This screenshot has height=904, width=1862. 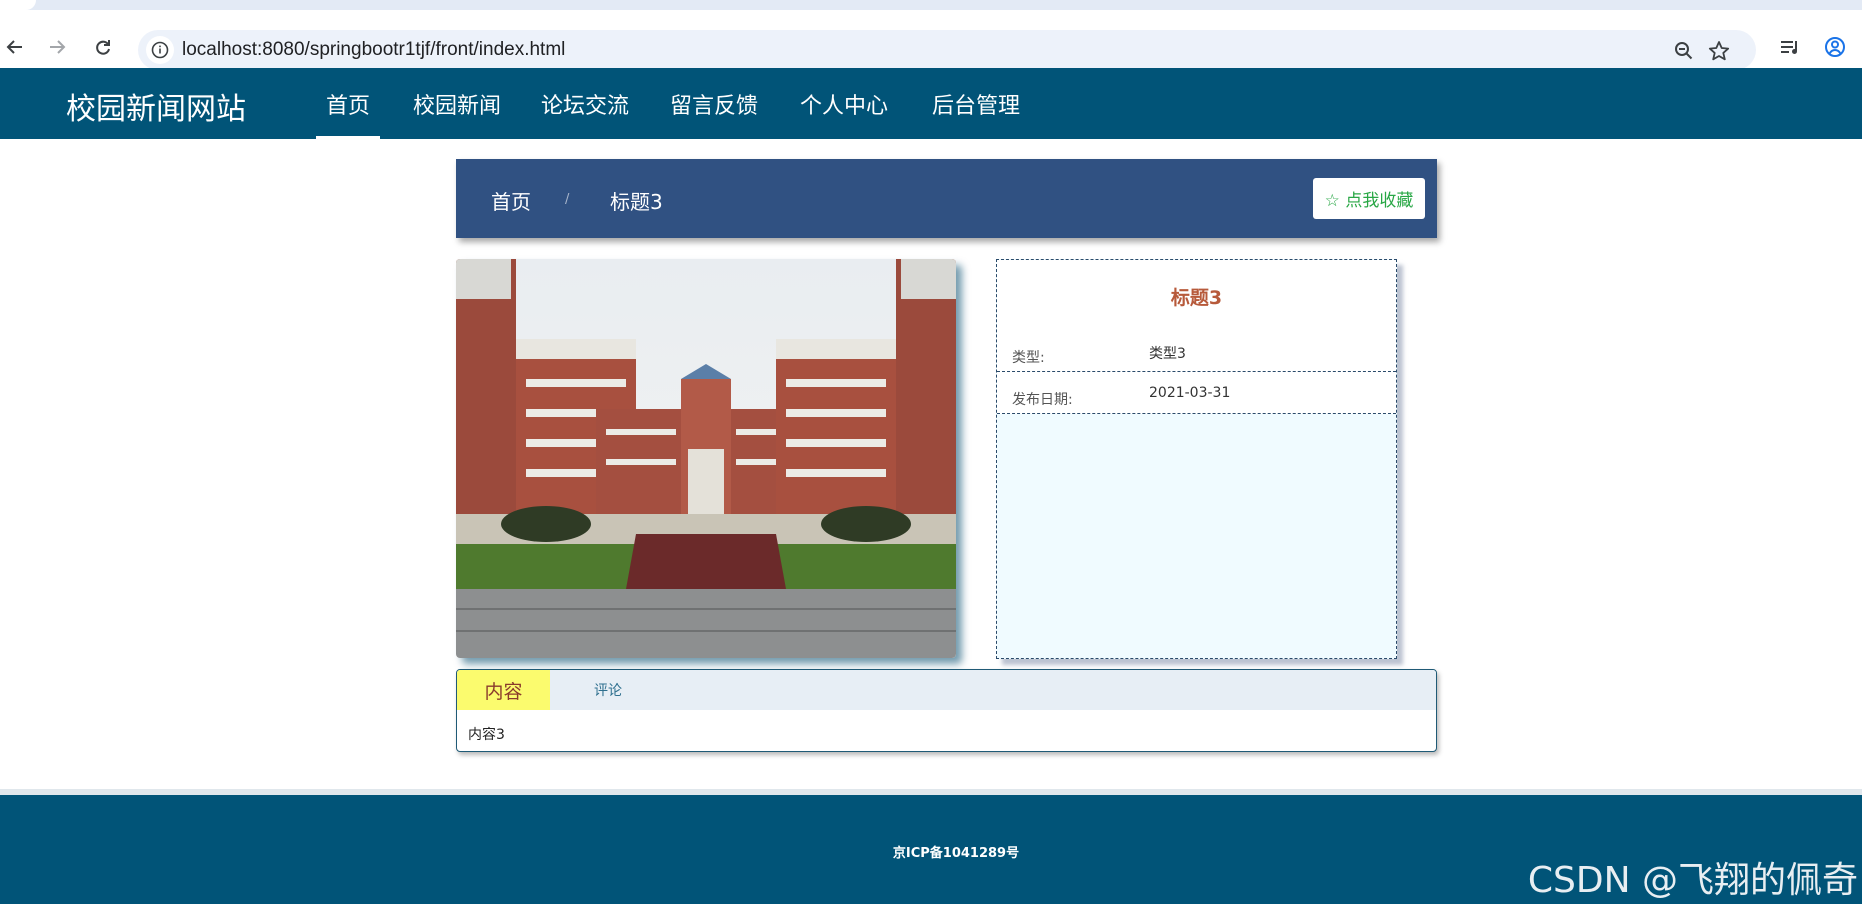 What do you see at coordinates (1369, 198) in the screenshot?
I see `favorite-button: ☆ 点我收藏` at bounding box center [1369, 198].